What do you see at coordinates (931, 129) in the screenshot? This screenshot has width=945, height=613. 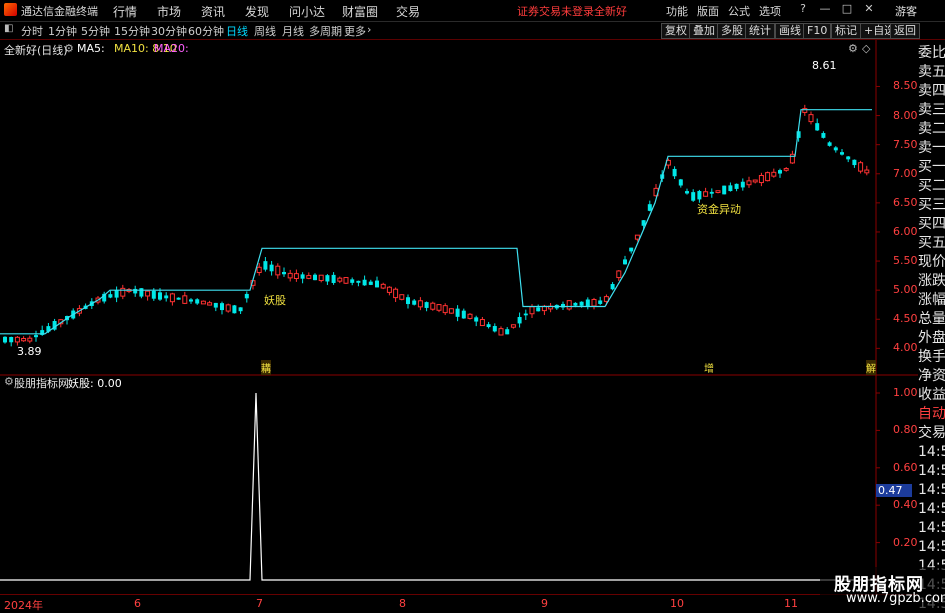 I see `quote-field-4: 卖二` at bounding box center [931, 129].